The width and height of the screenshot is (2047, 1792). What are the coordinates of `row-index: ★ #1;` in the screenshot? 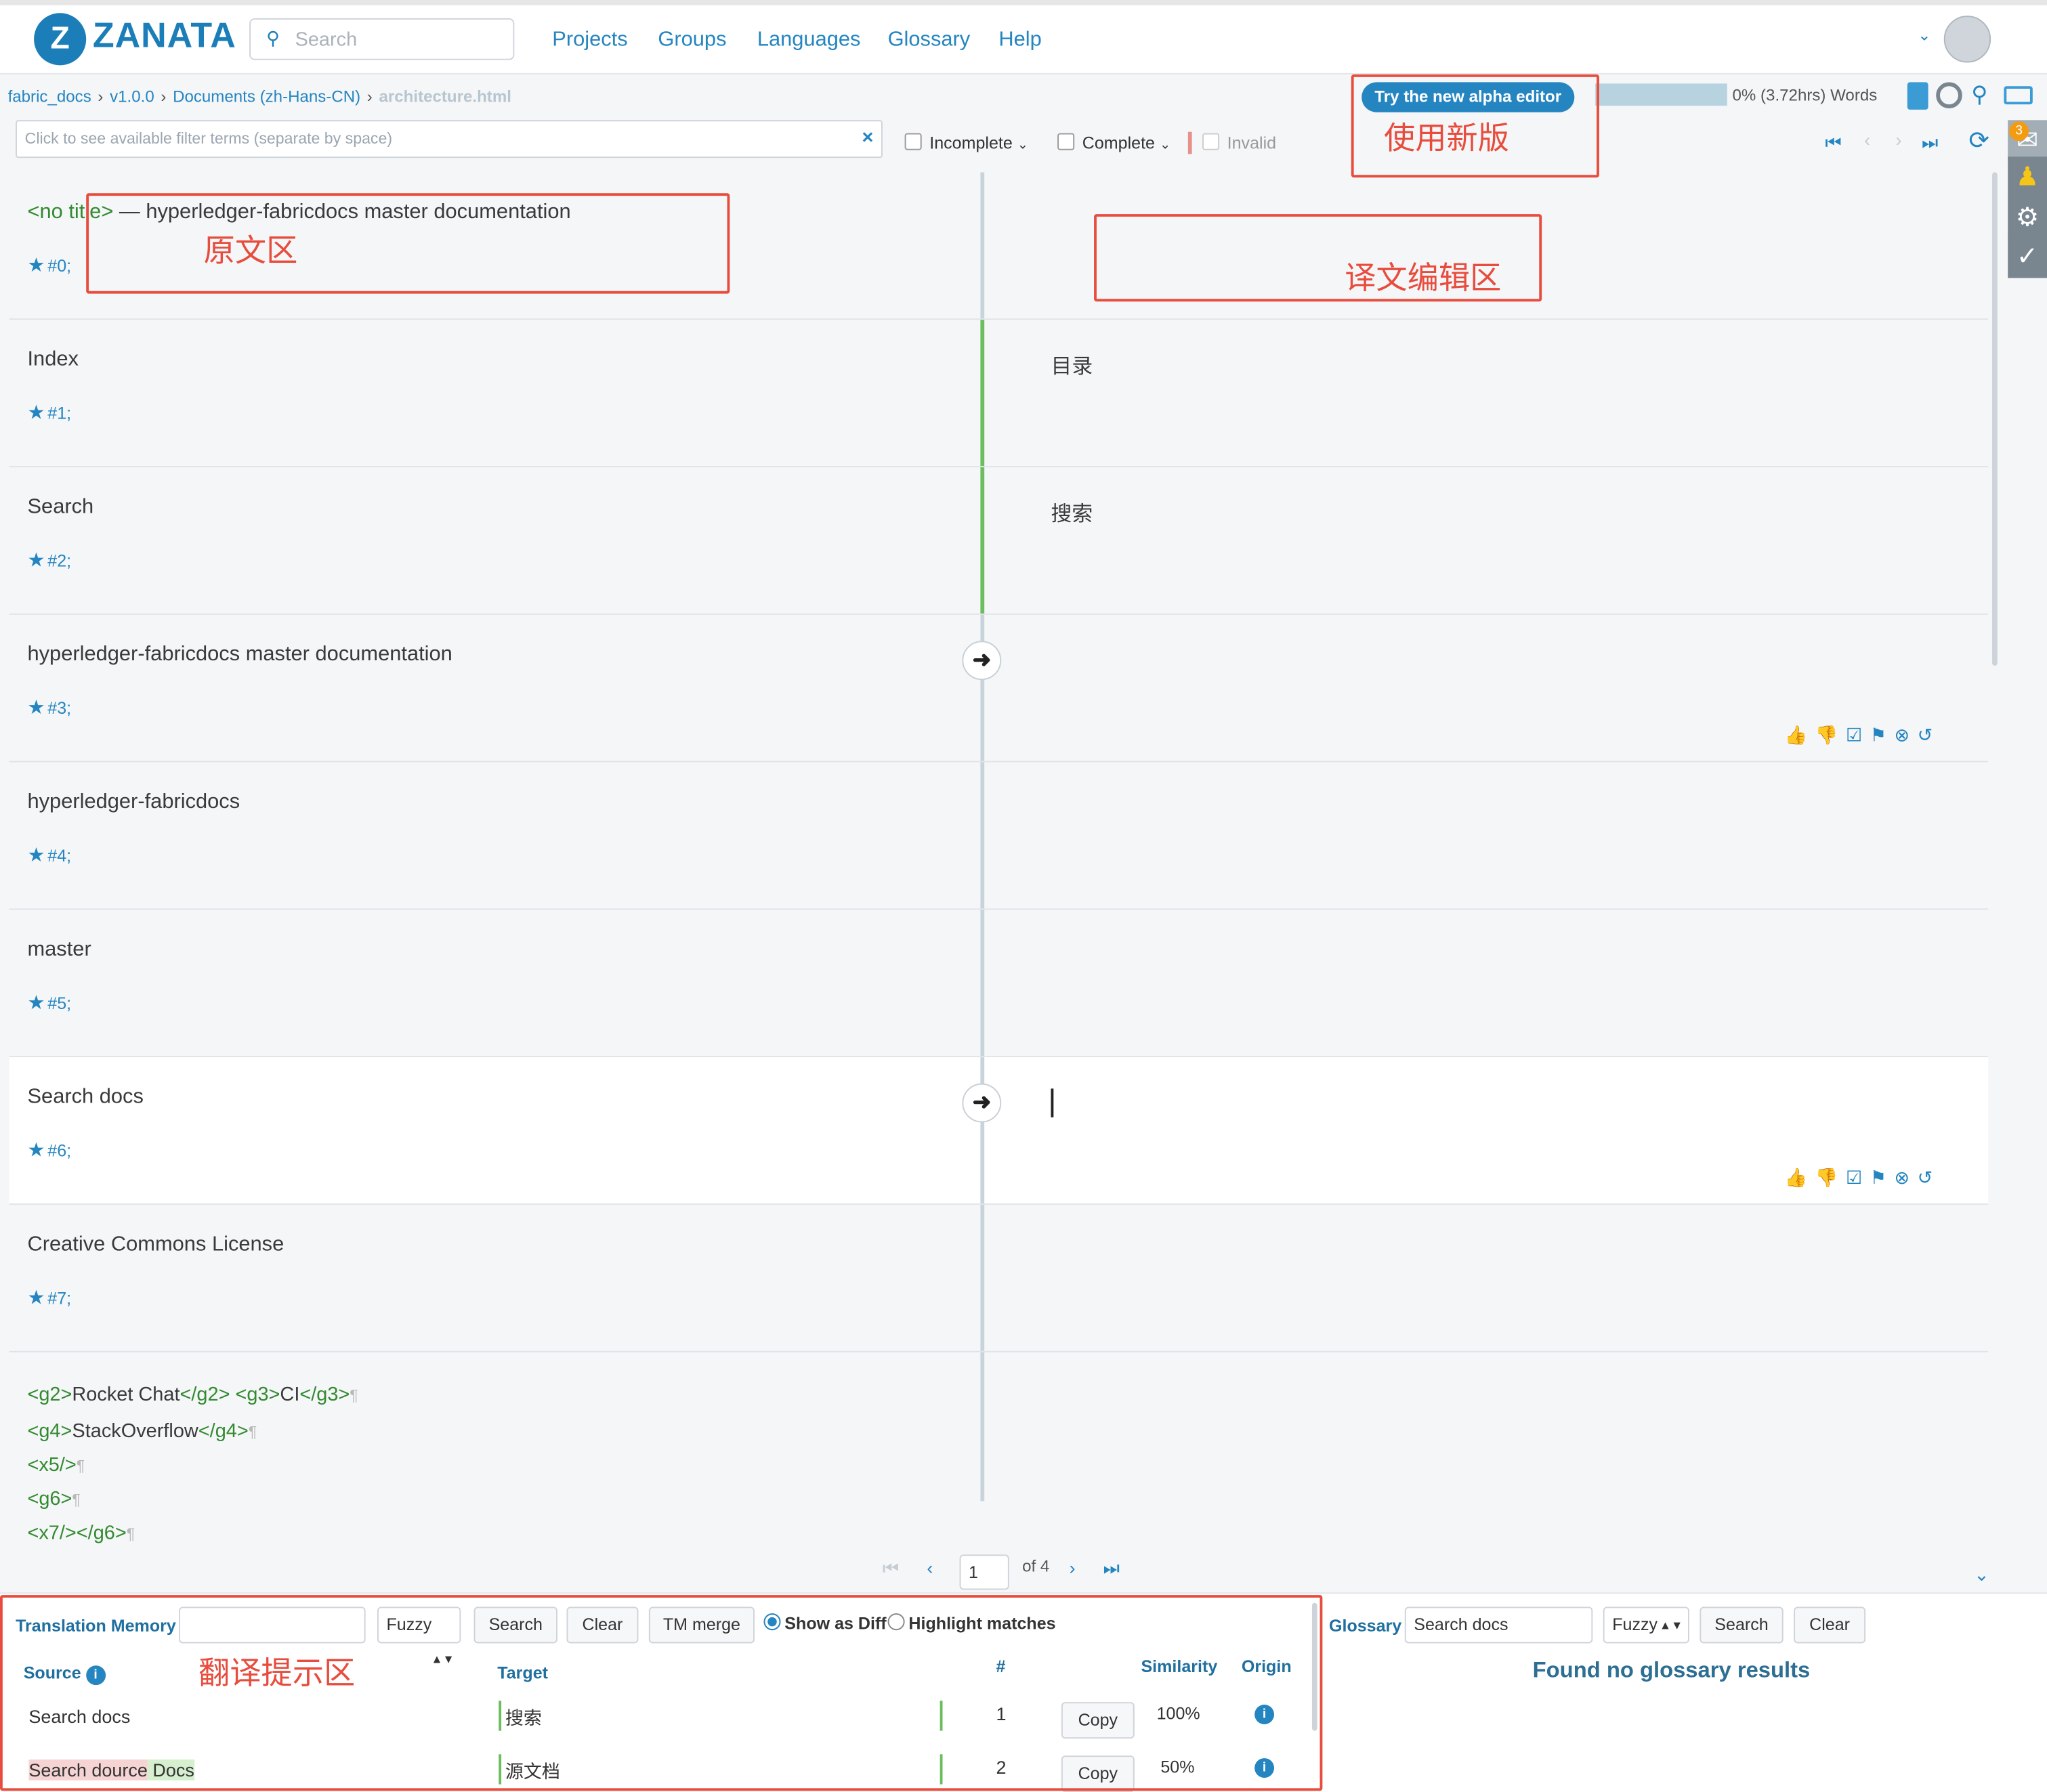 It's located at (49, 413).